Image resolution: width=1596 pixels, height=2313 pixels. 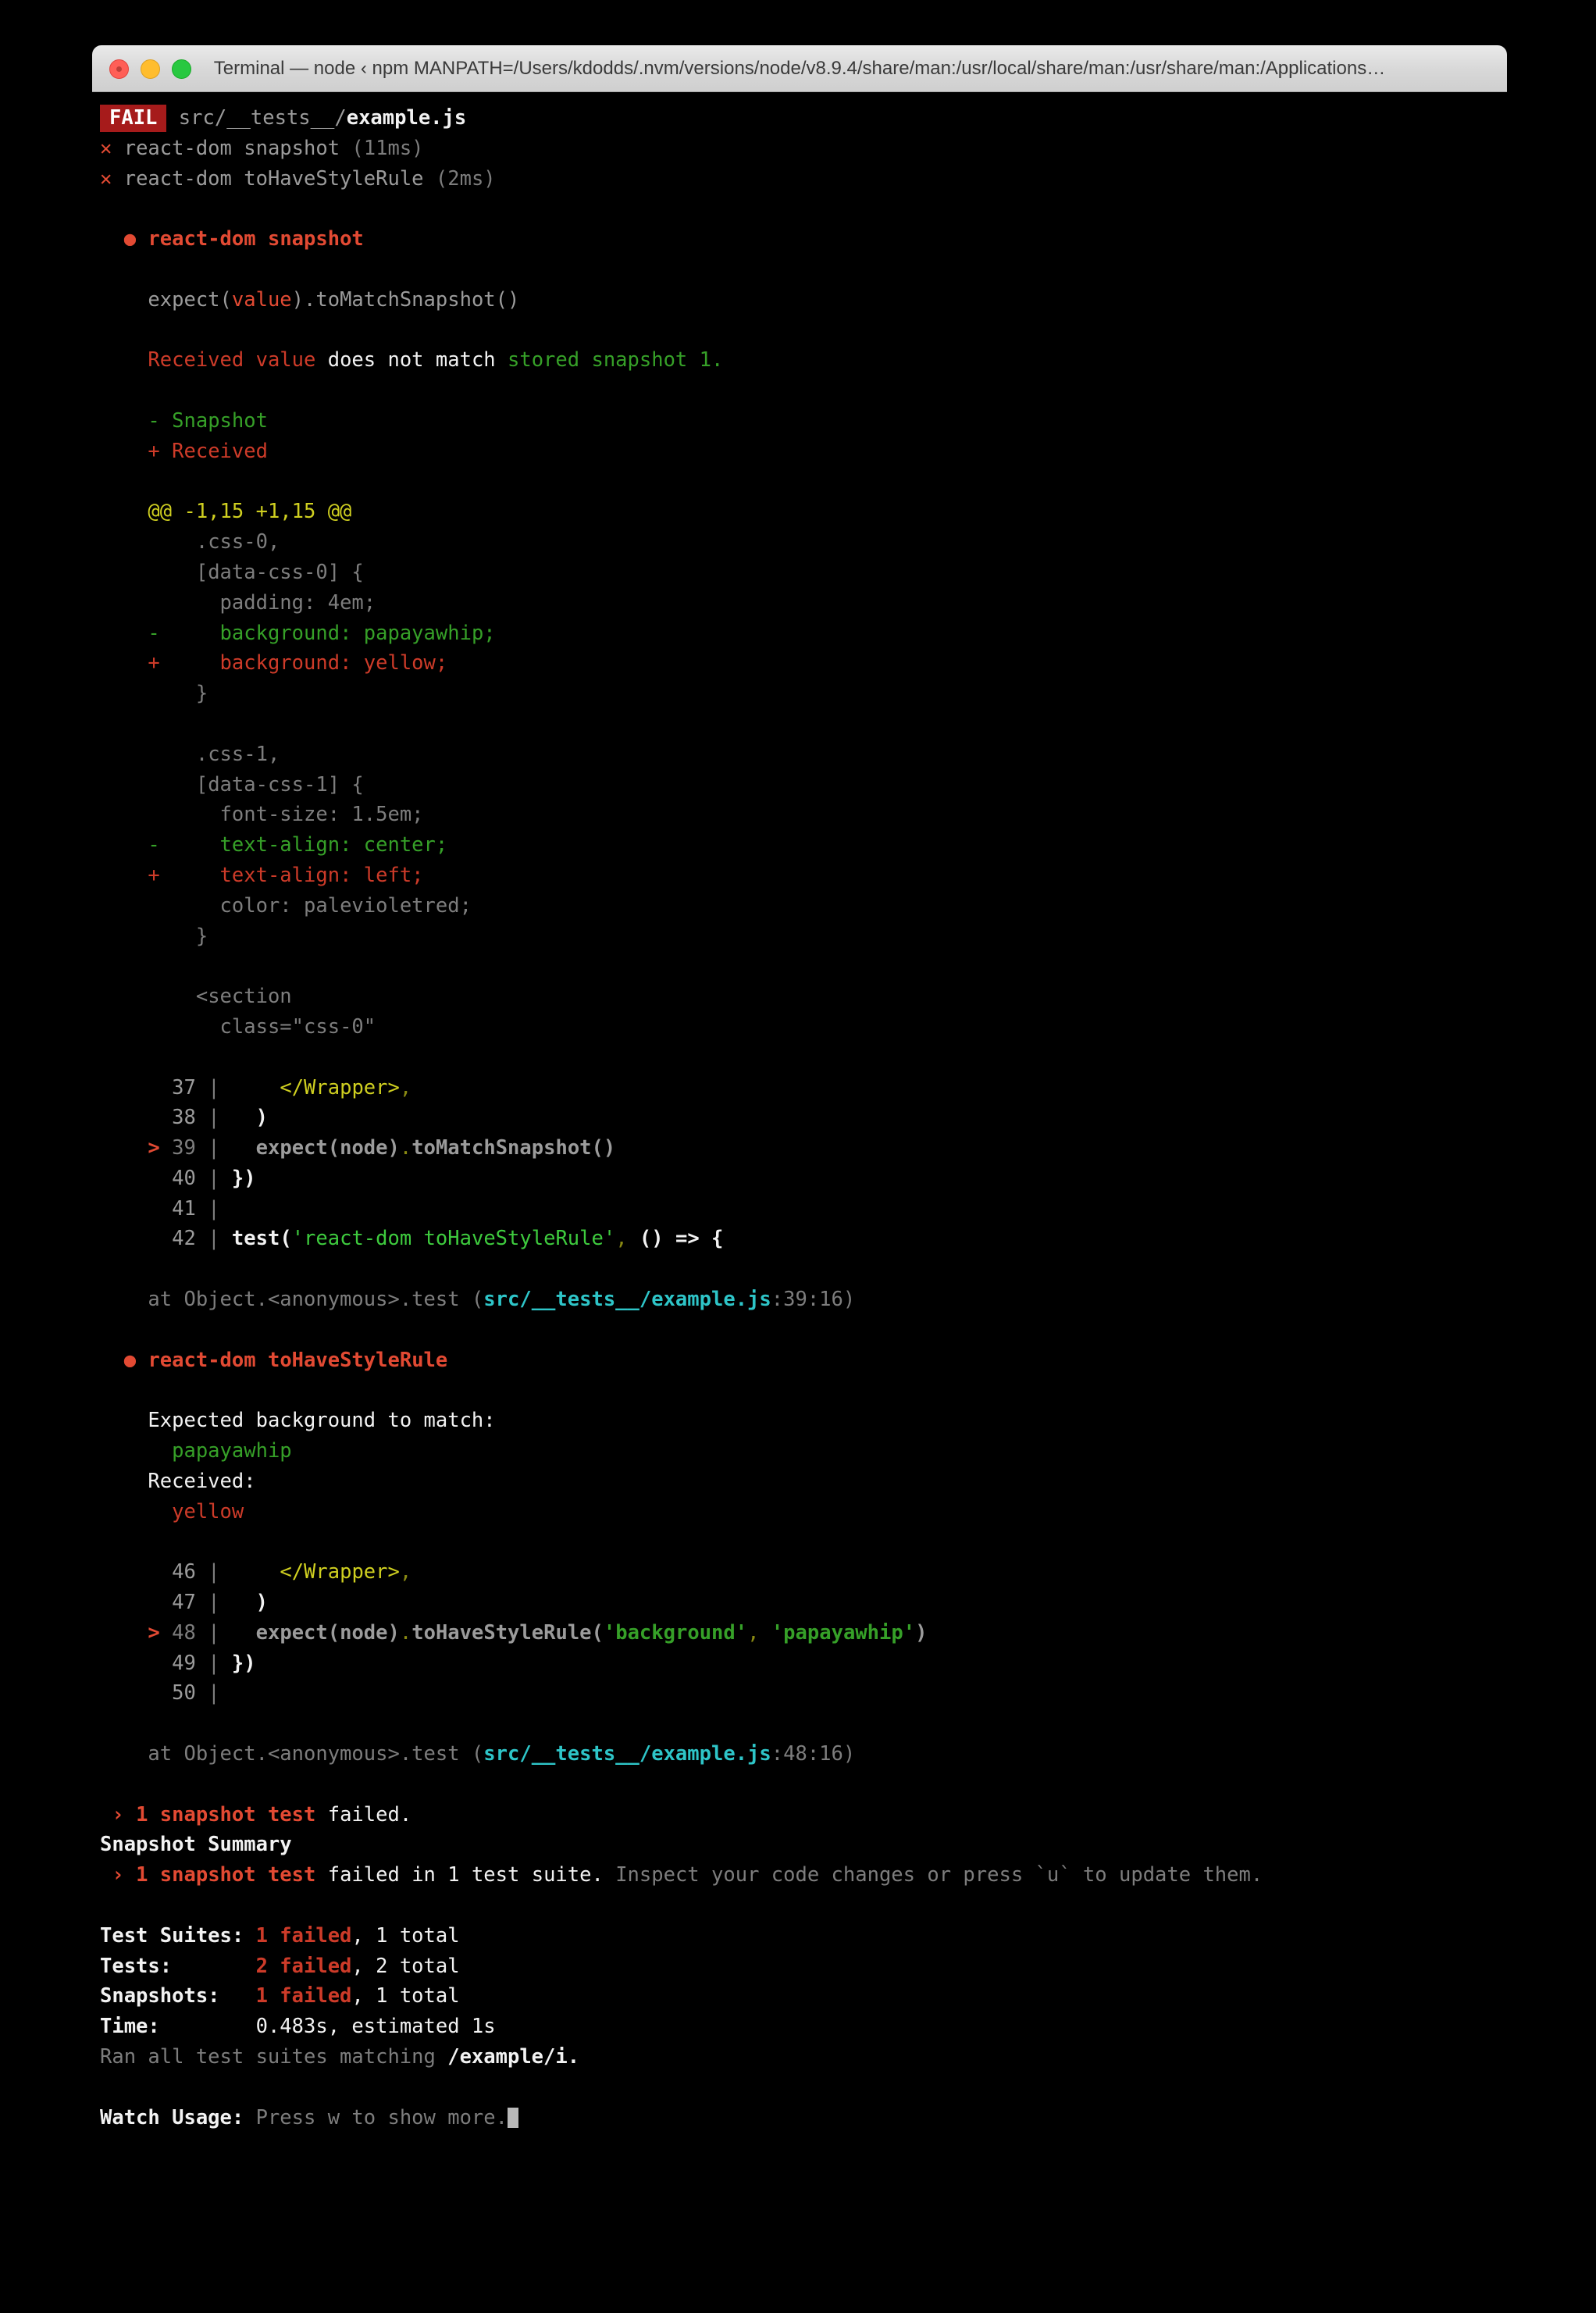 I want to click on diff-line: .css-0,, so click(x=799, y=542).